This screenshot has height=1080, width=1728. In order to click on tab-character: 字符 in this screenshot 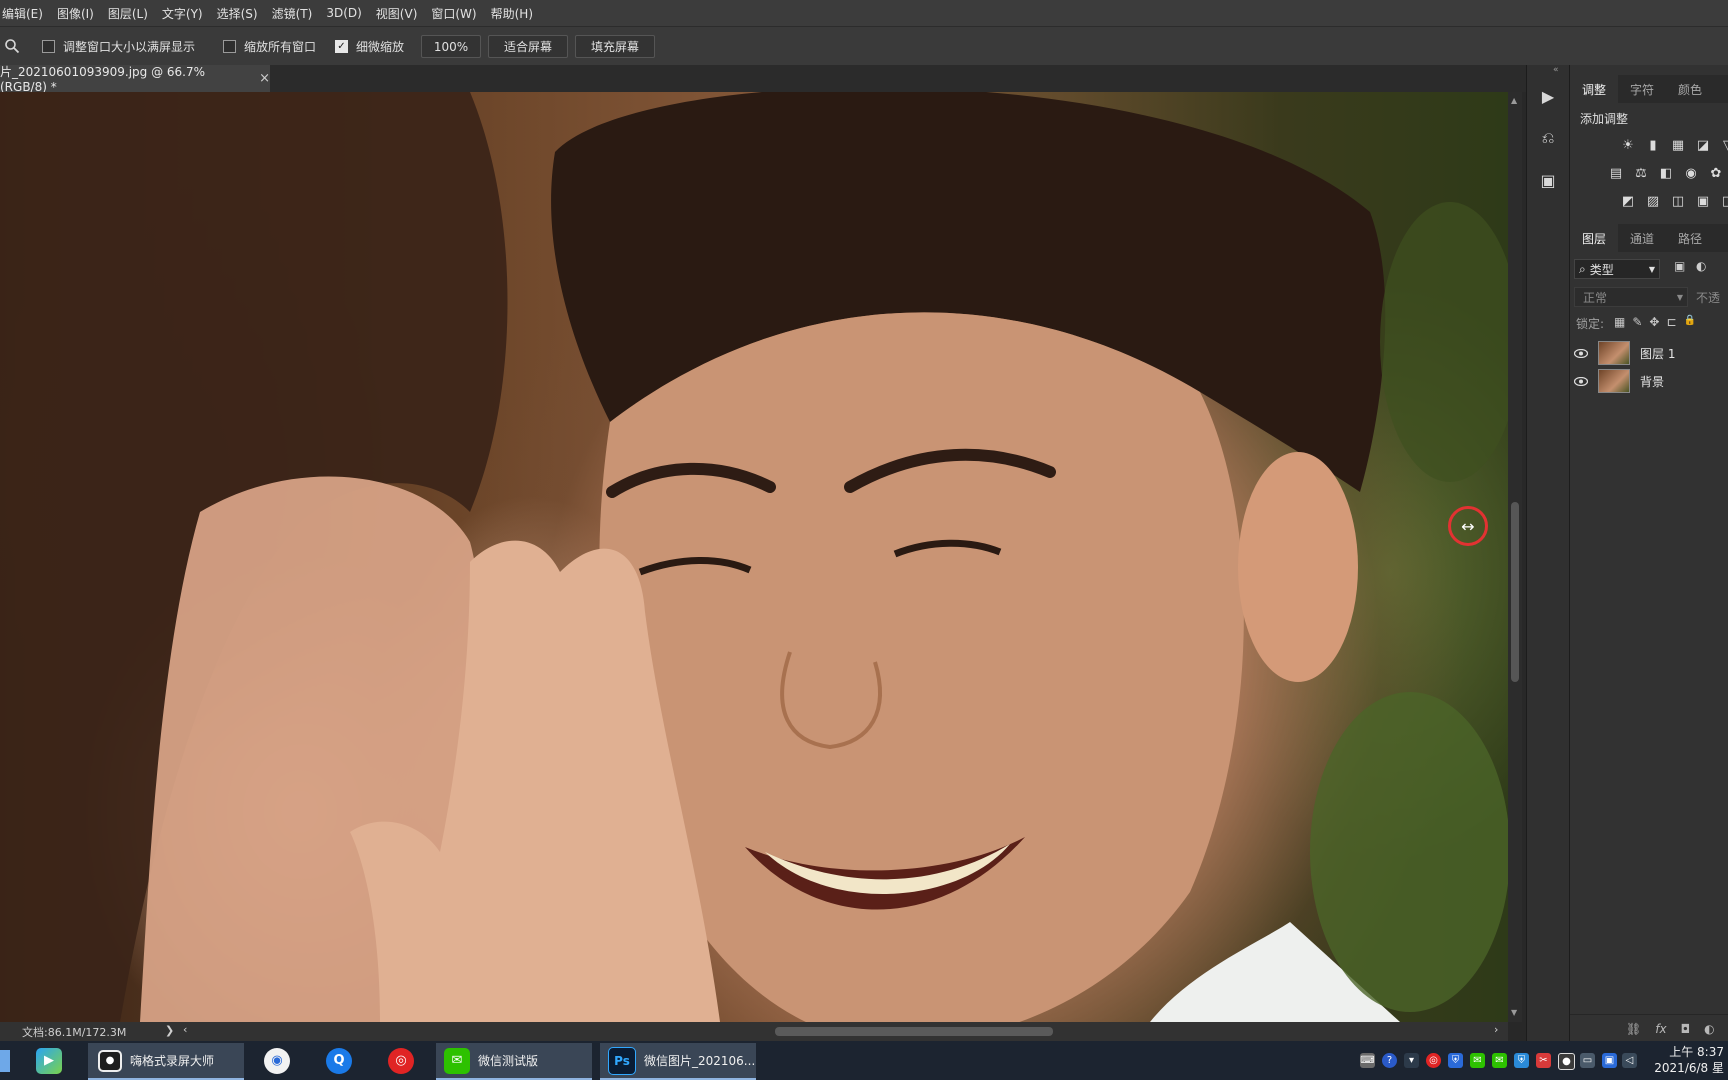, I will do `click(1642, 89)`.